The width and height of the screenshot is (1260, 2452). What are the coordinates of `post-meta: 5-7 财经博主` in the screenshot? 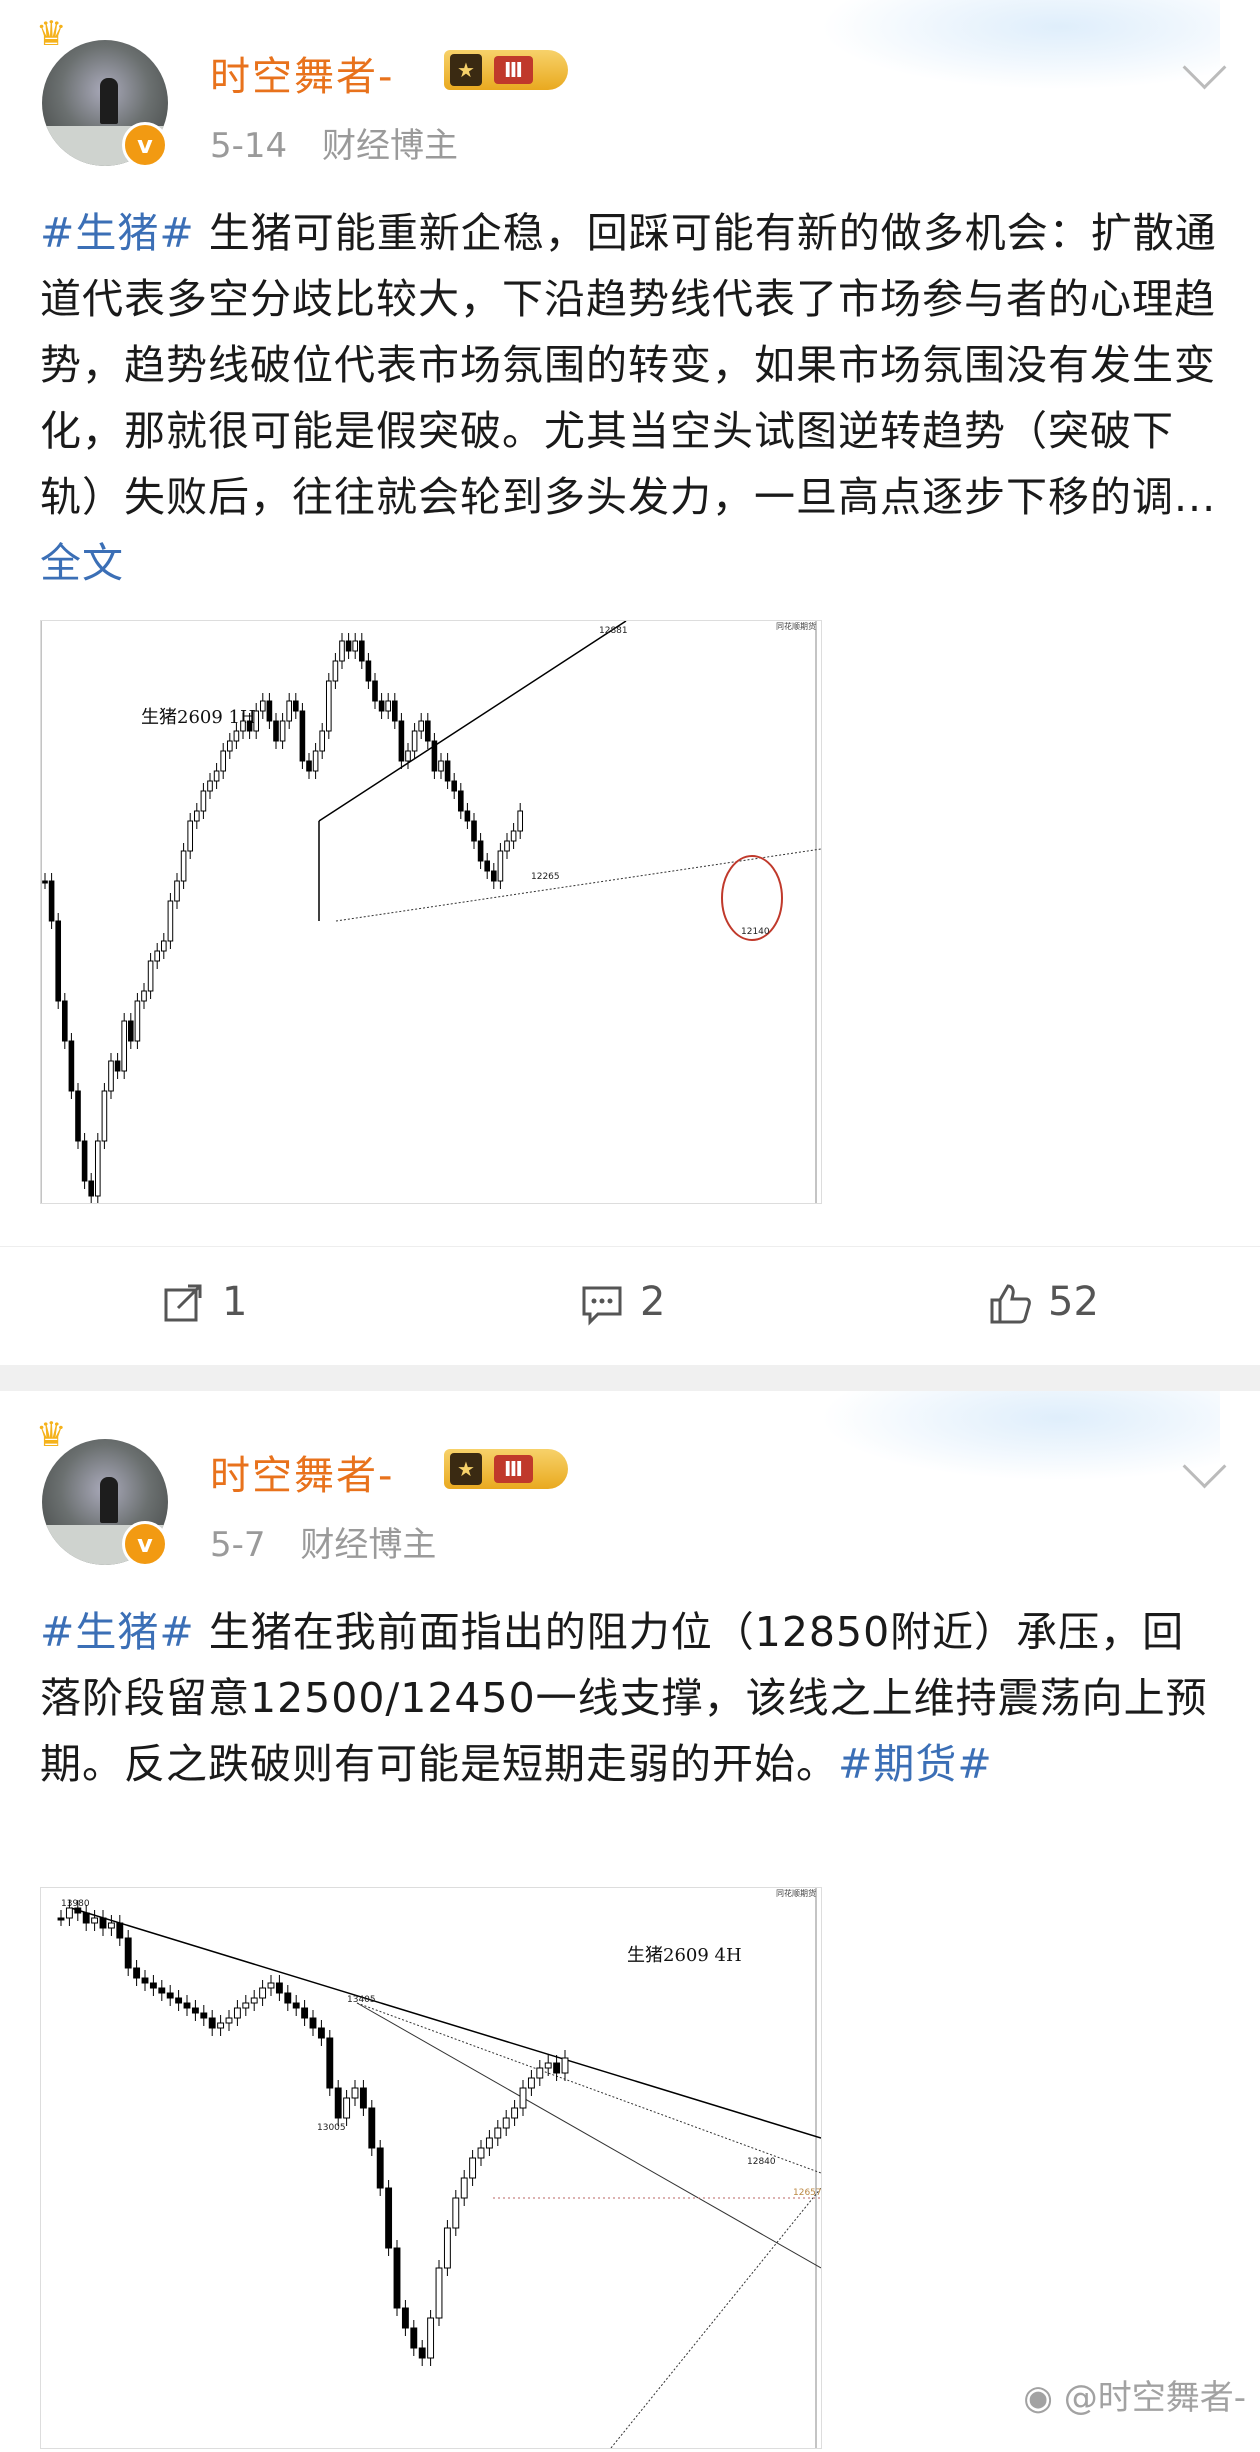 It's located at (335, 1541).